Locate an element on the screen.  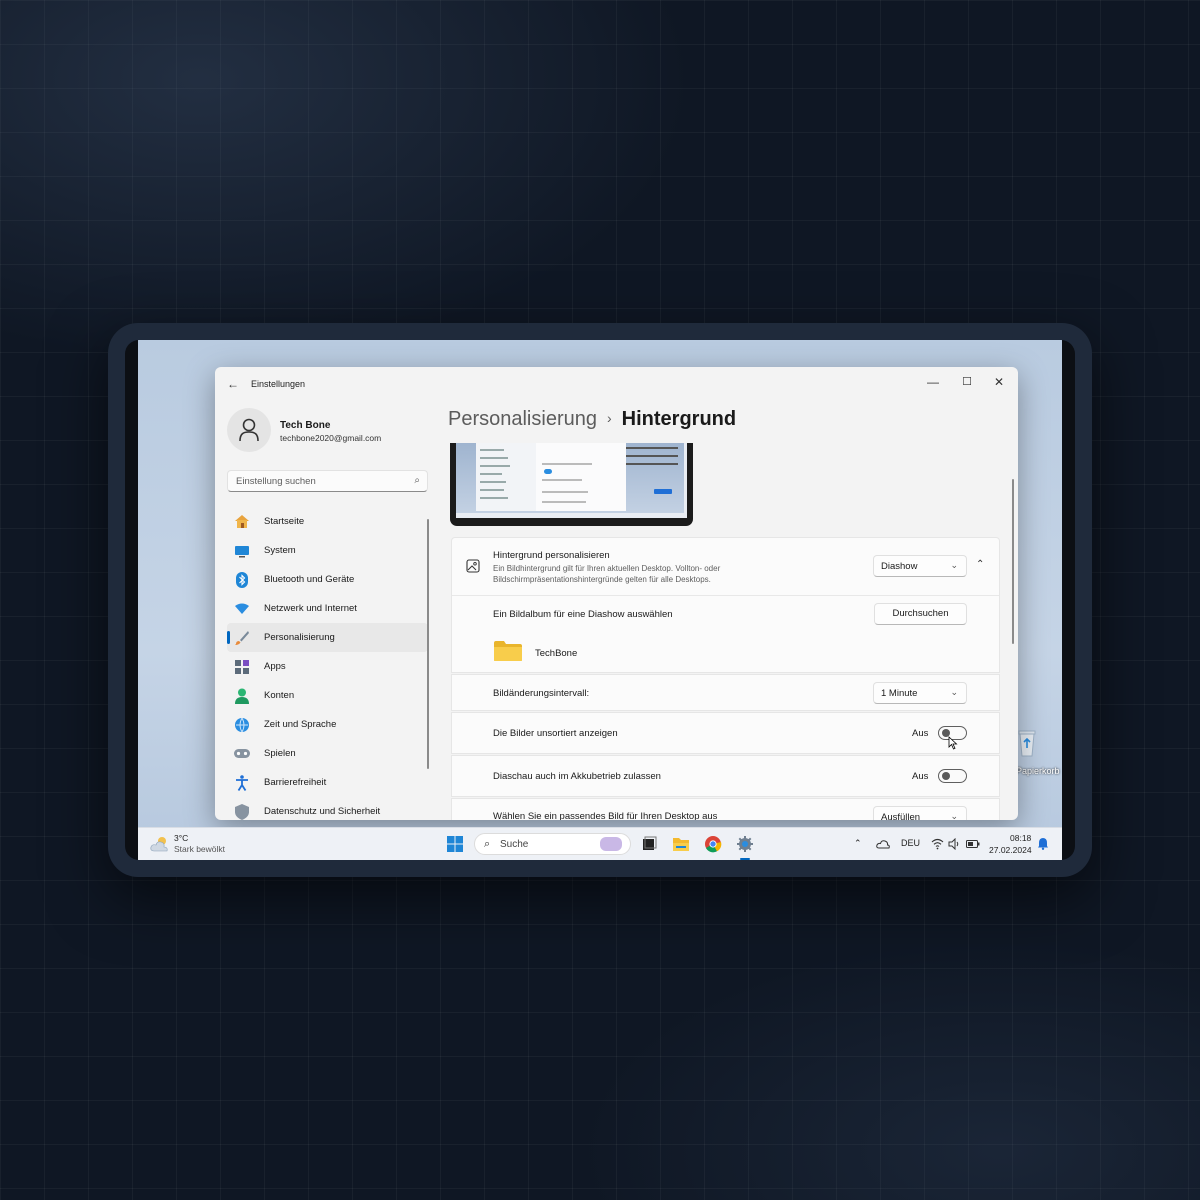
gamepad-icon is located at coordinates (242, 754).